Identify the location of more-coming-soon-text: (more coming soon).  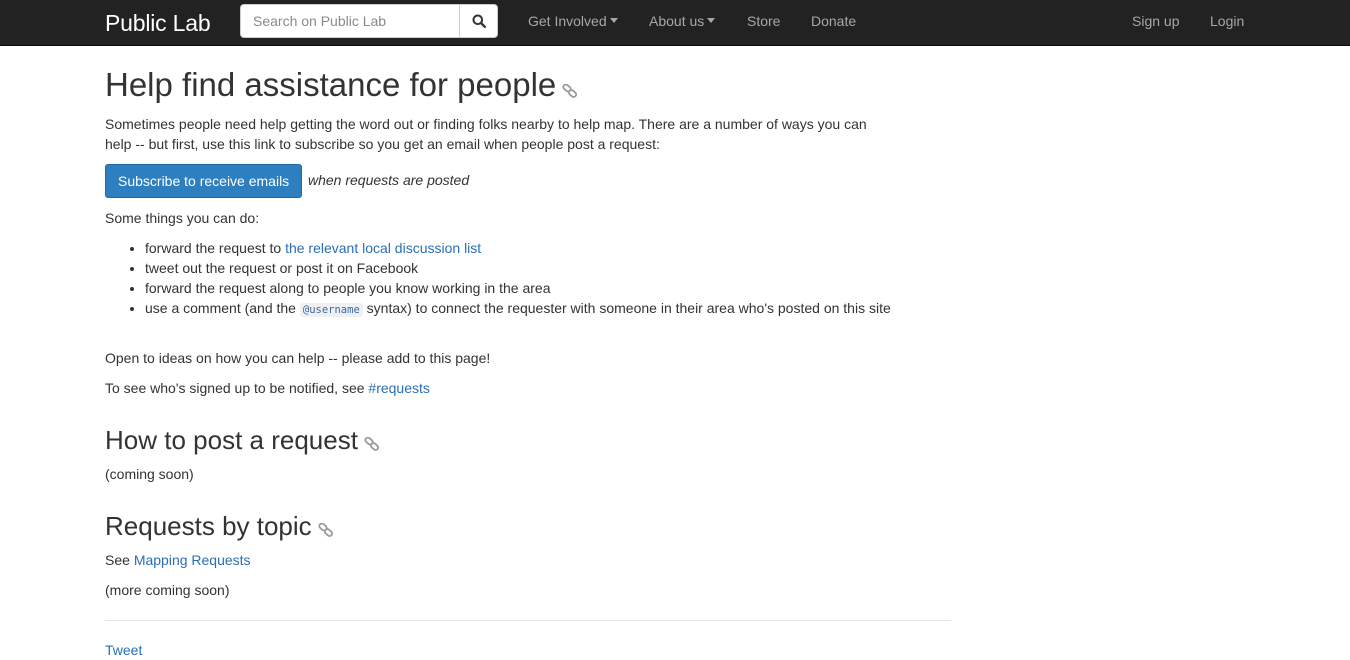
(167, 590).